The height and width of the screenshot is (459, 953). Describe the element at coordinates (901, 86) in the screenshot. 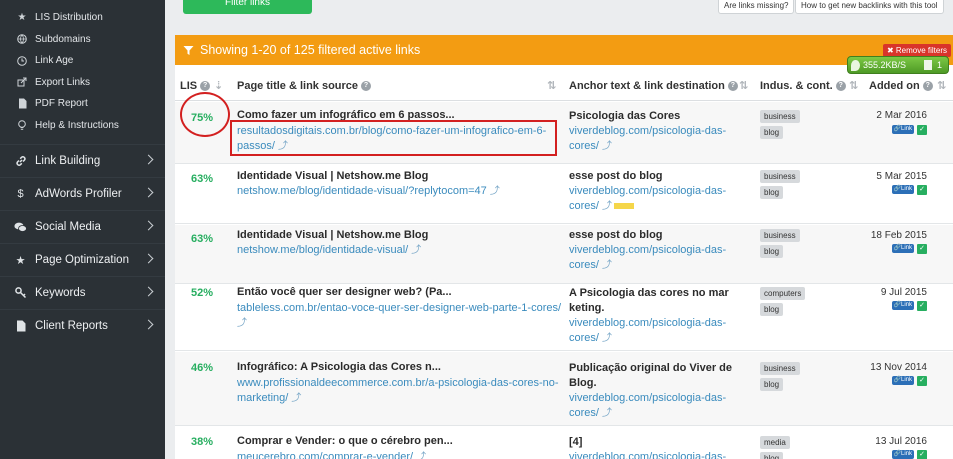

I see `column-header-added: Added on ?` at that location.